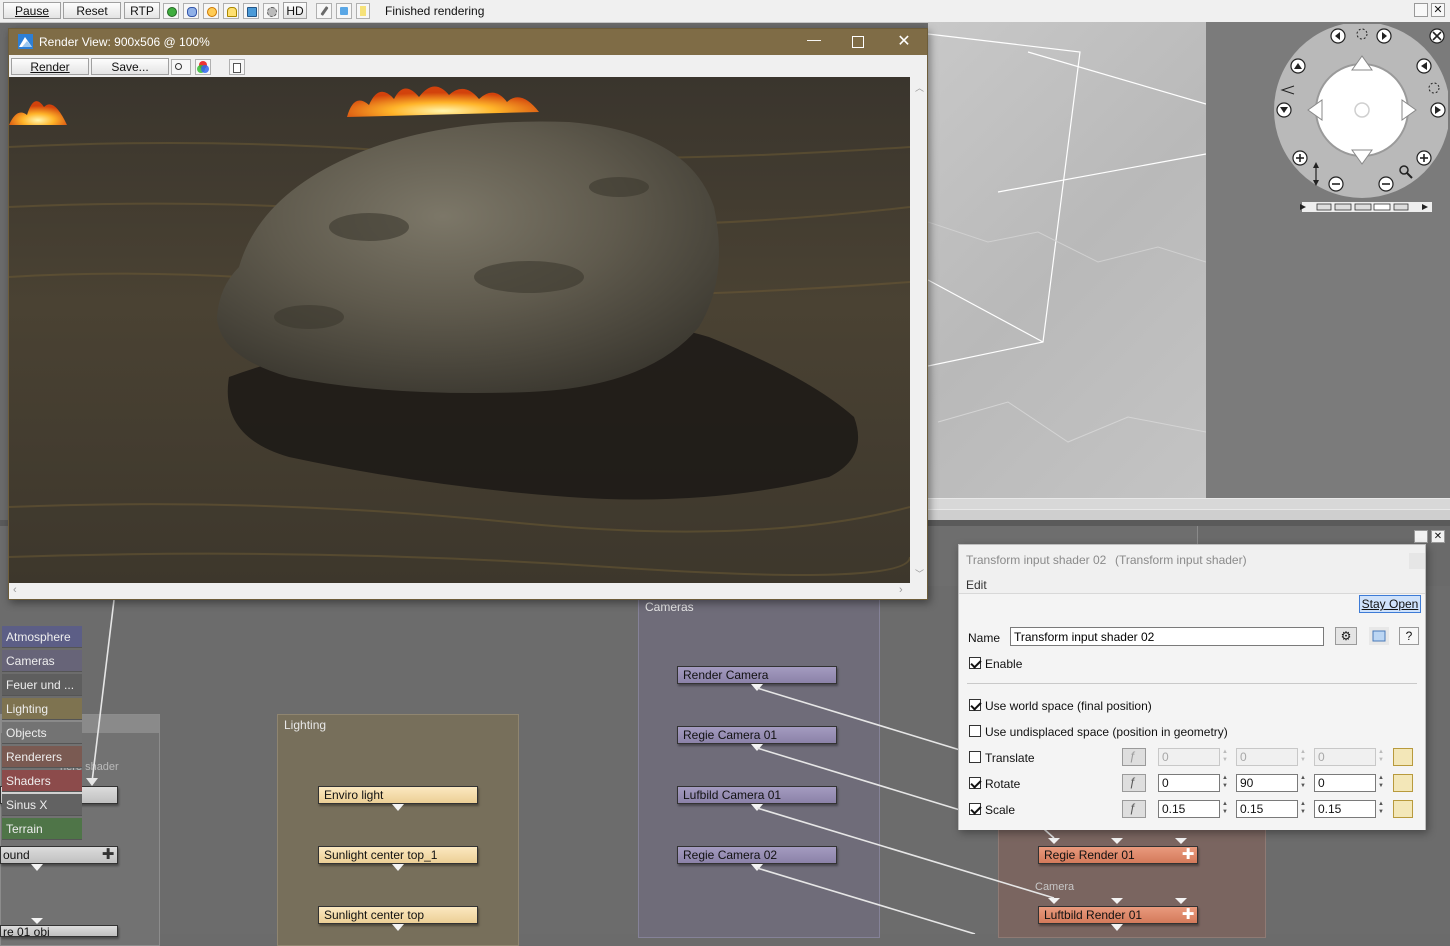 The height and width of the screenshot is (946, 1450). What do you see at coordinates (1134, 783) in the screenshot?
I see `rotate-animation-icon: ƒ` at bounding box center [1134, 783].